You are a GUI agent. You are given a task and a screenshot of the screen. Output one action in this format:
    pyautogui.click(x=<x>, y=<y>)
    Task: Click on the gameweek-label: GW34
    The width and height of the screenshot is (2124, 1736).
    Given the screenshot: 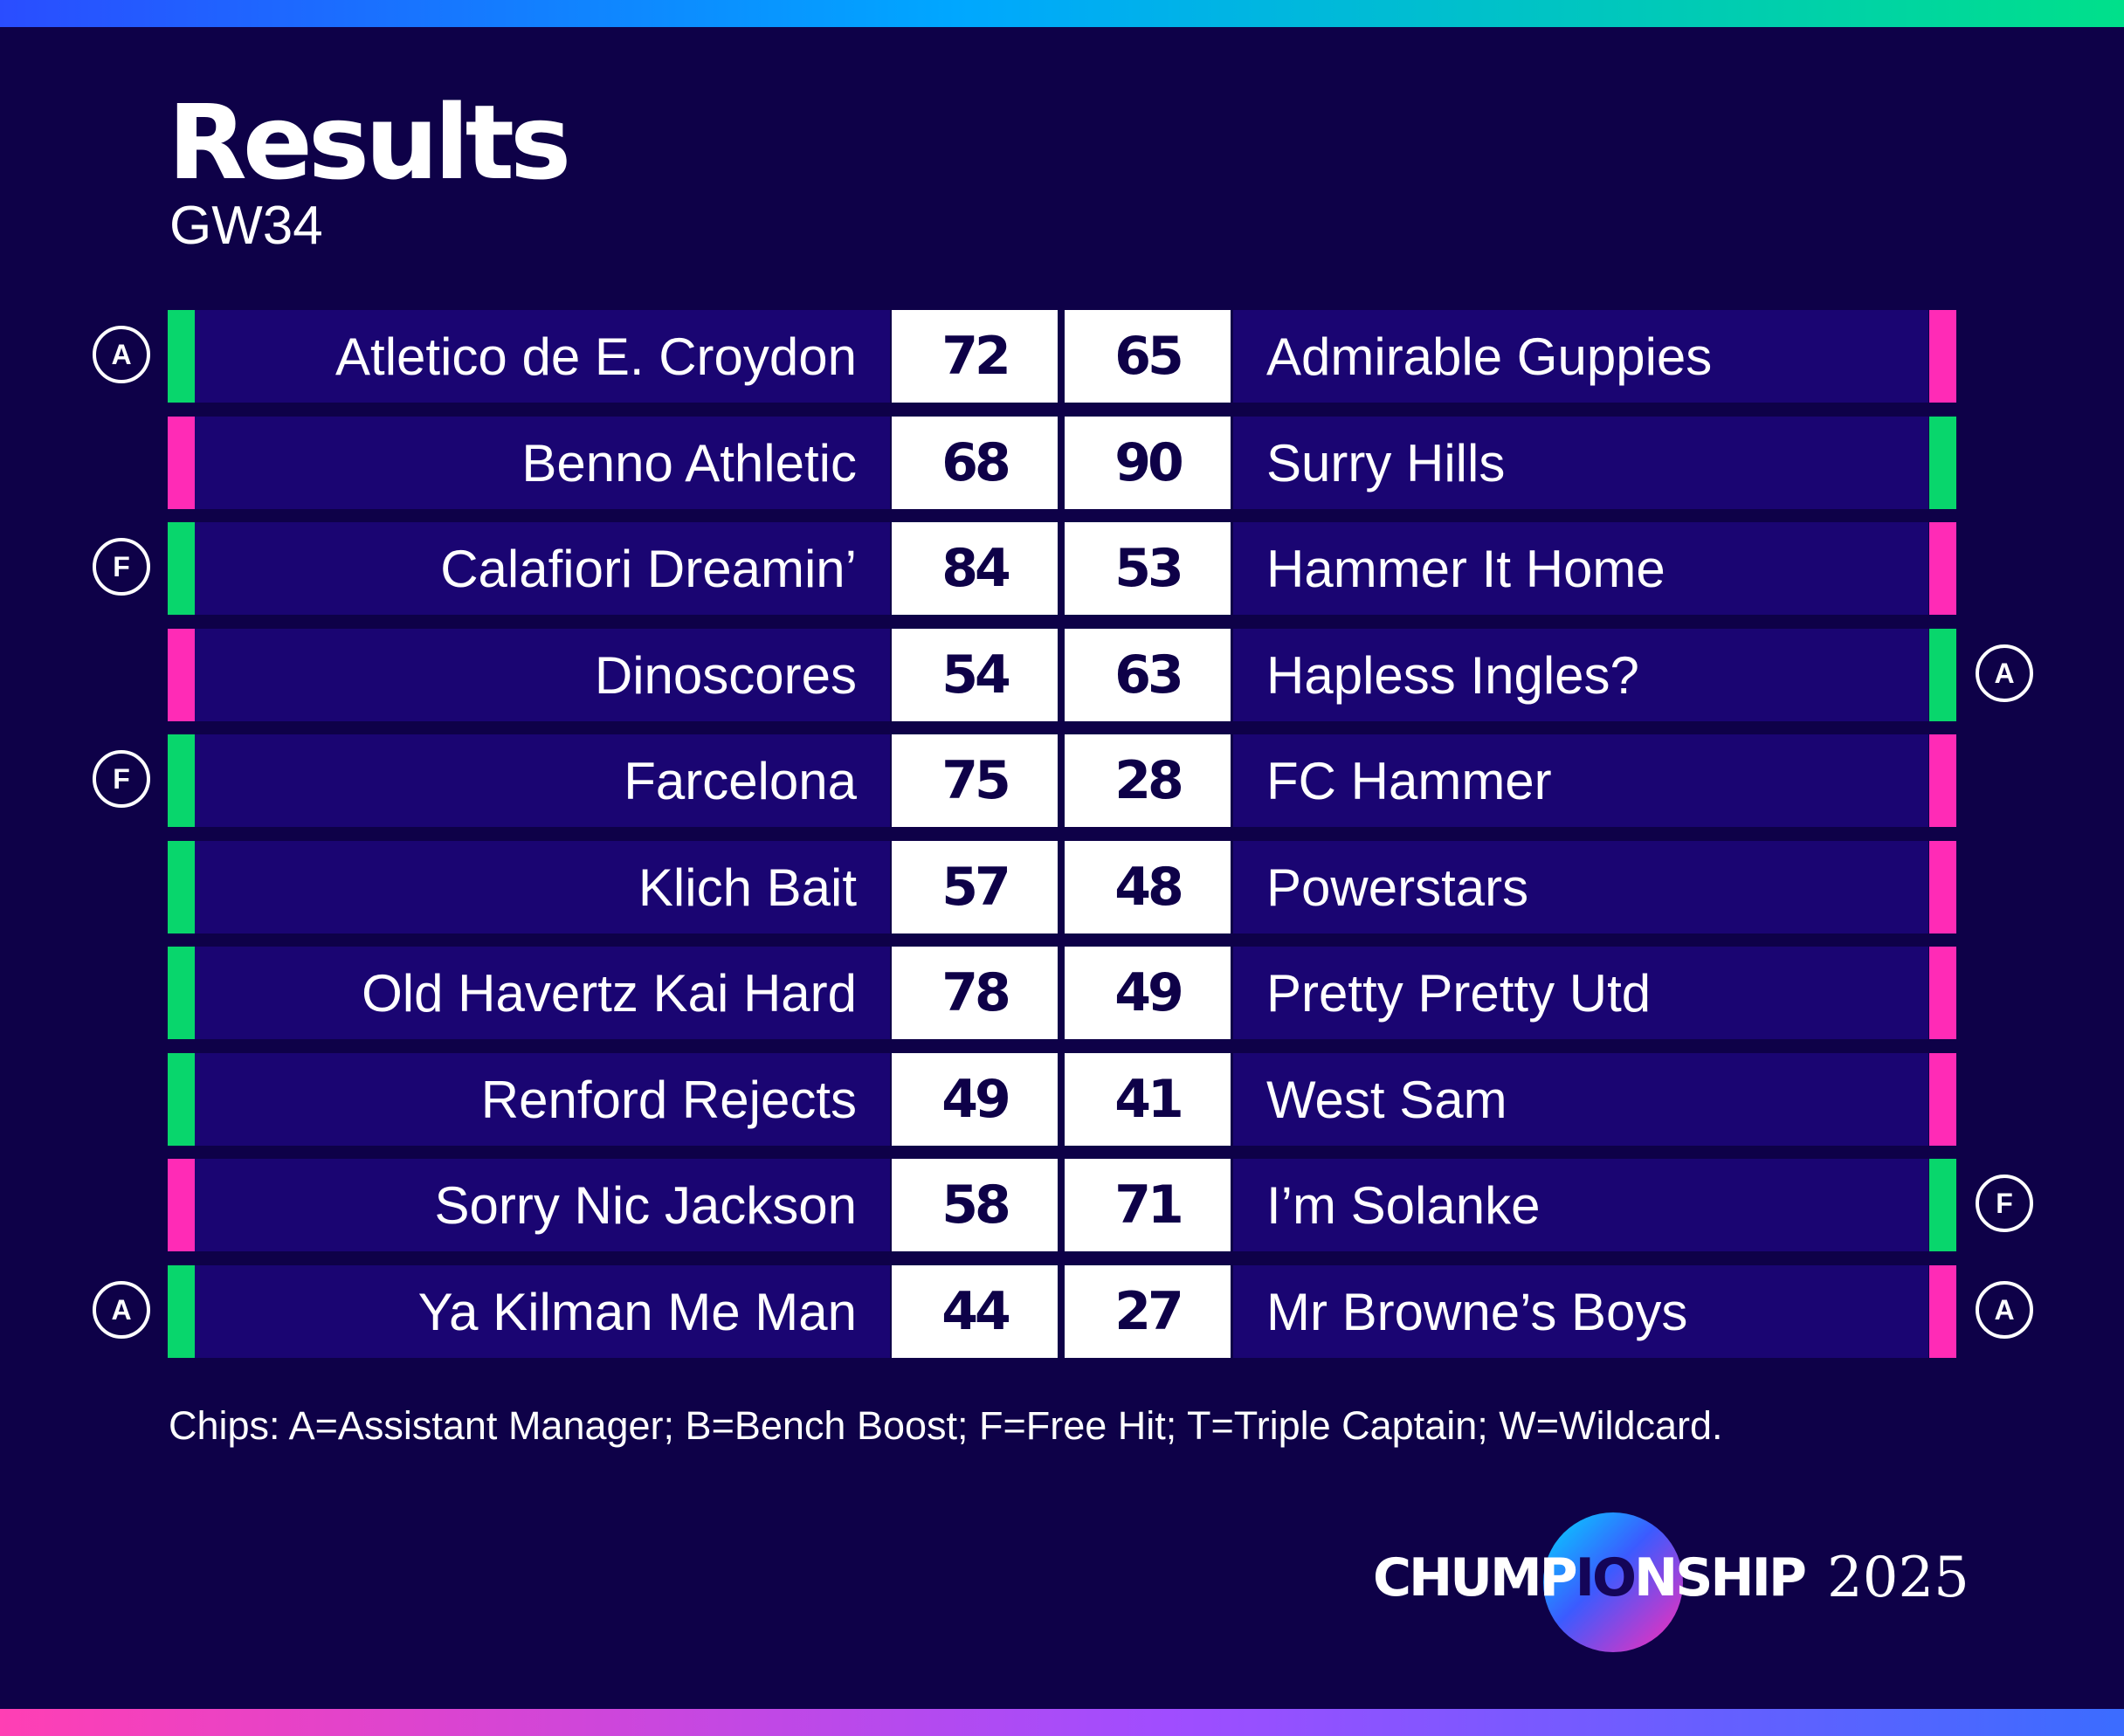 What is the action you would take?
    pyautogui.click(x=246, y=226)
    